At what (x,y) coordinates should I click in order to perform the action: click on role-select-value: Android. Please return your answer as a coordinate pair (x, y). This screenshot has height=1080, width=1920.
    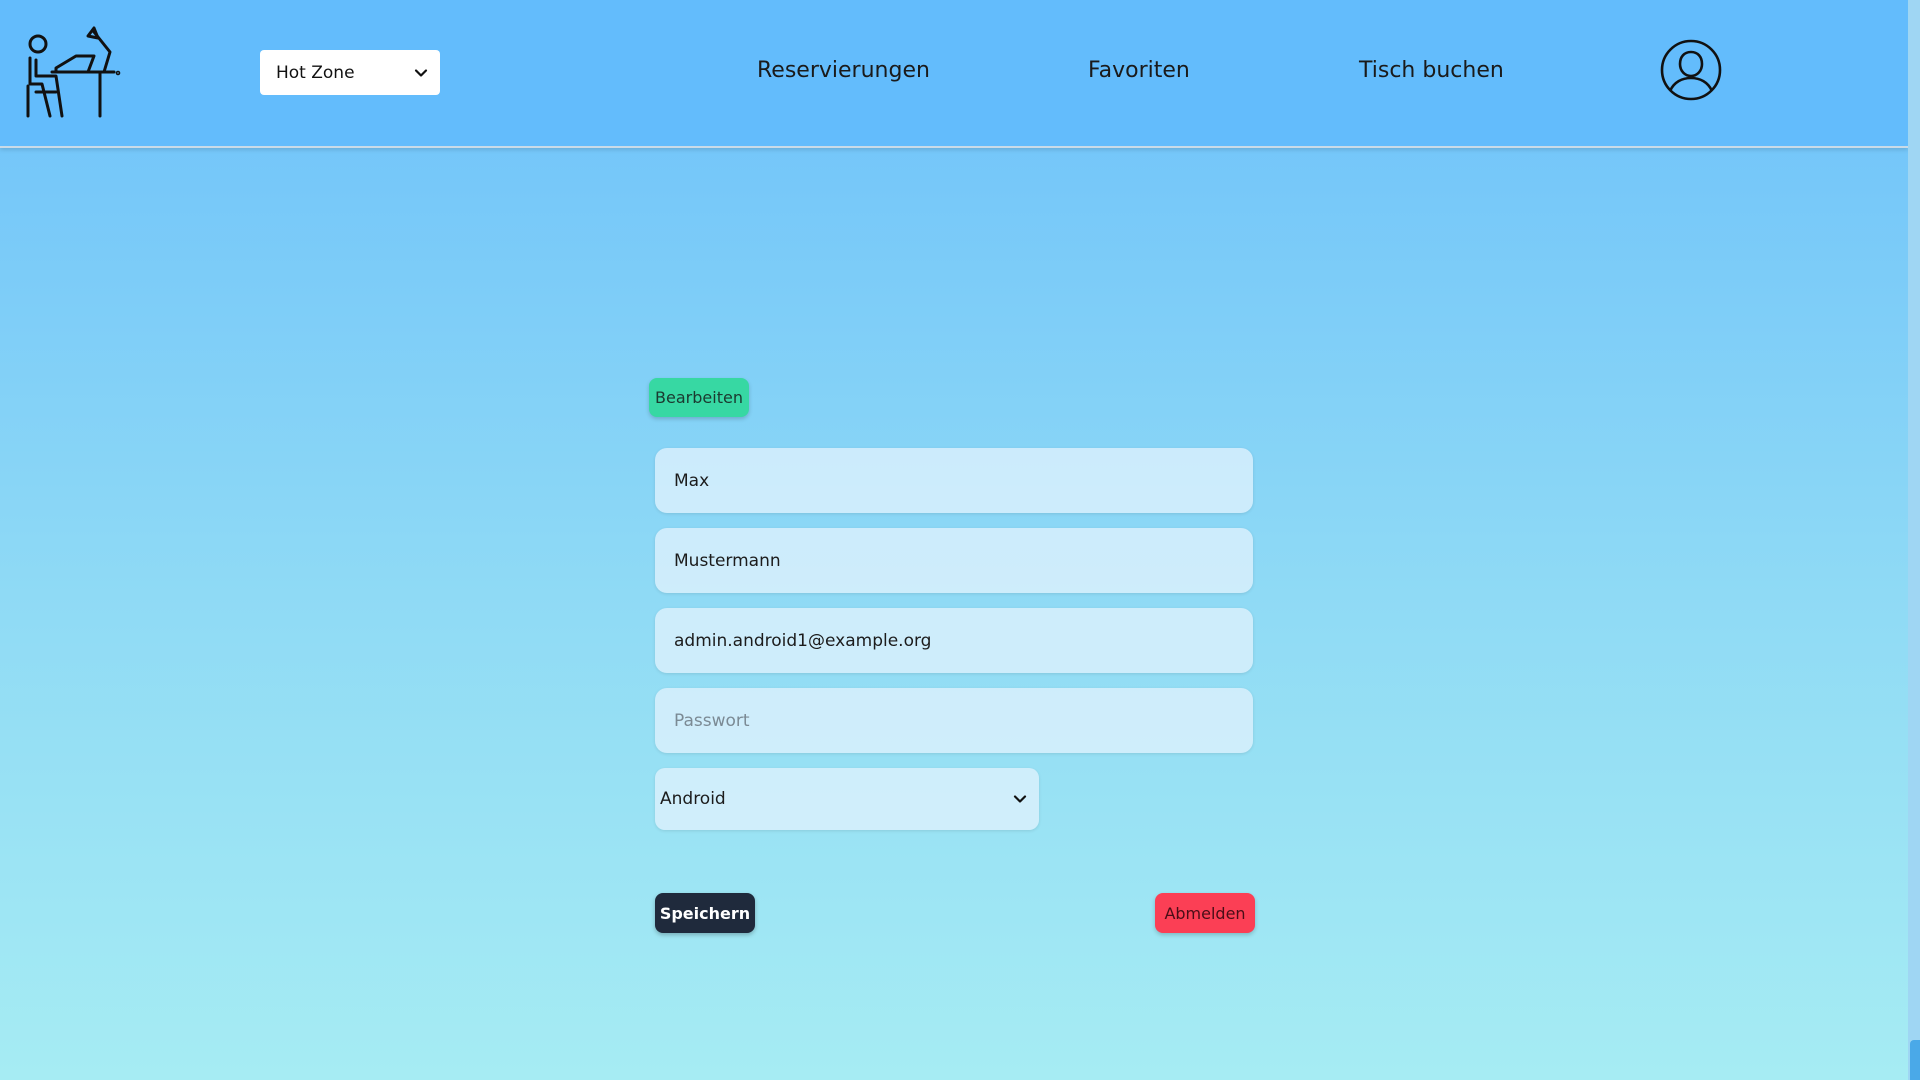
    Looking at the image, I should click on (693, 799).